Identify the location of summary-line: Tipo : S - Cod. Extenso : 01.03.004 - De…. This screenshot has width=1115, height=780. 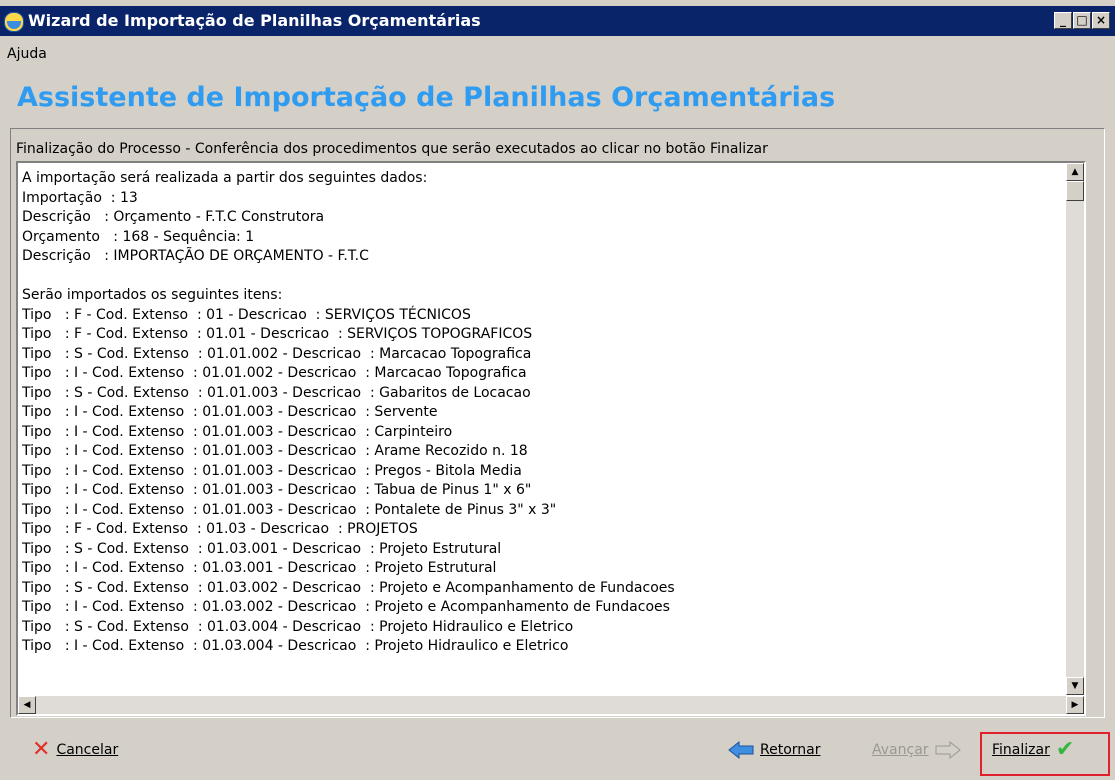
(298, 626).